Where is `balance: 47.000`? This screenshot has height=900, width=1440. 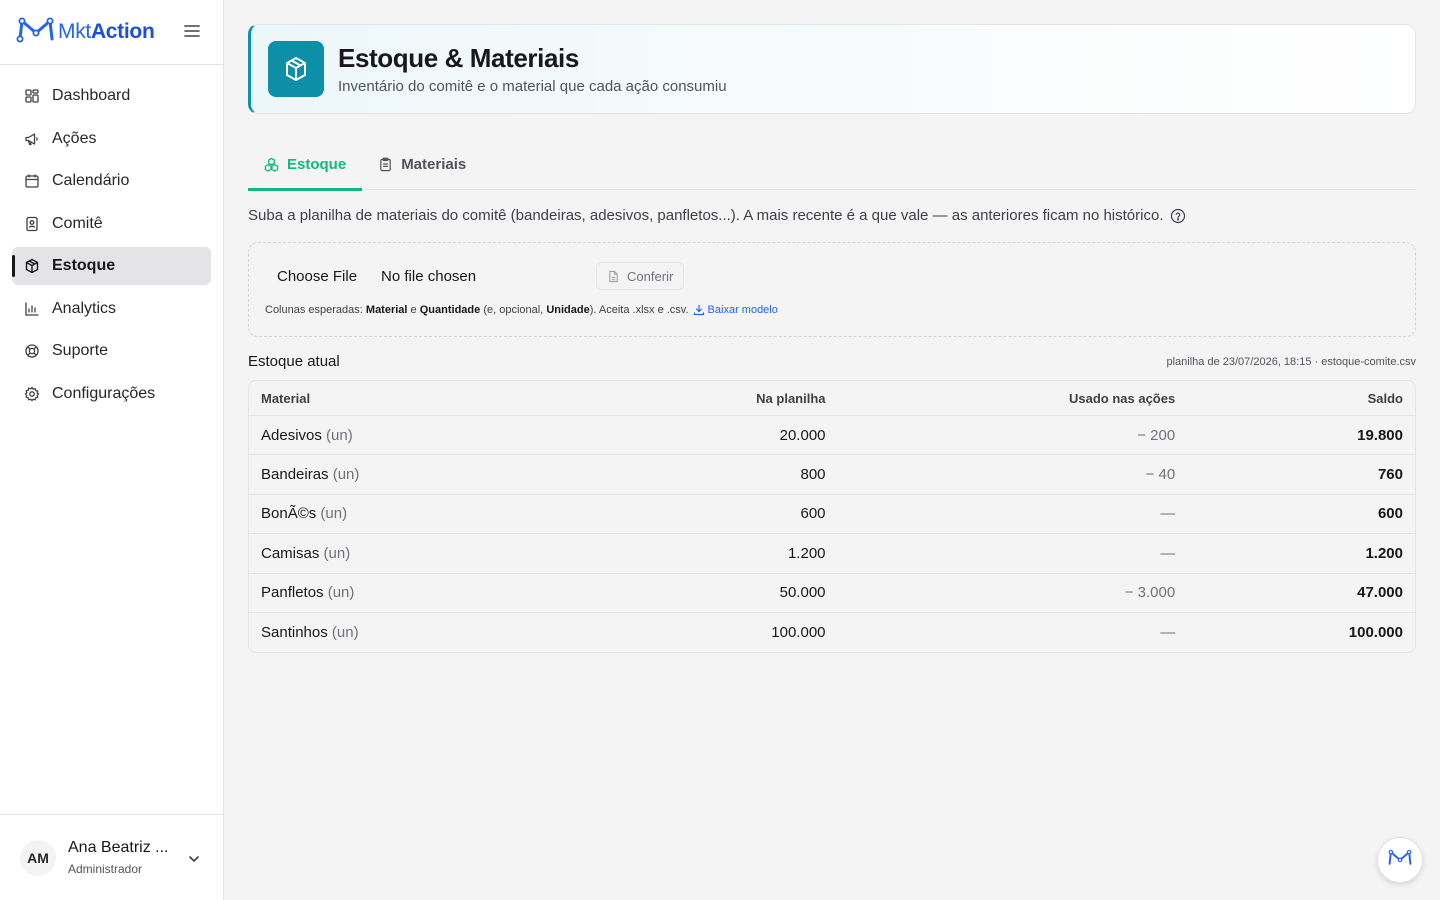
balance: 47.000 is located at coordinates (1380, 593).